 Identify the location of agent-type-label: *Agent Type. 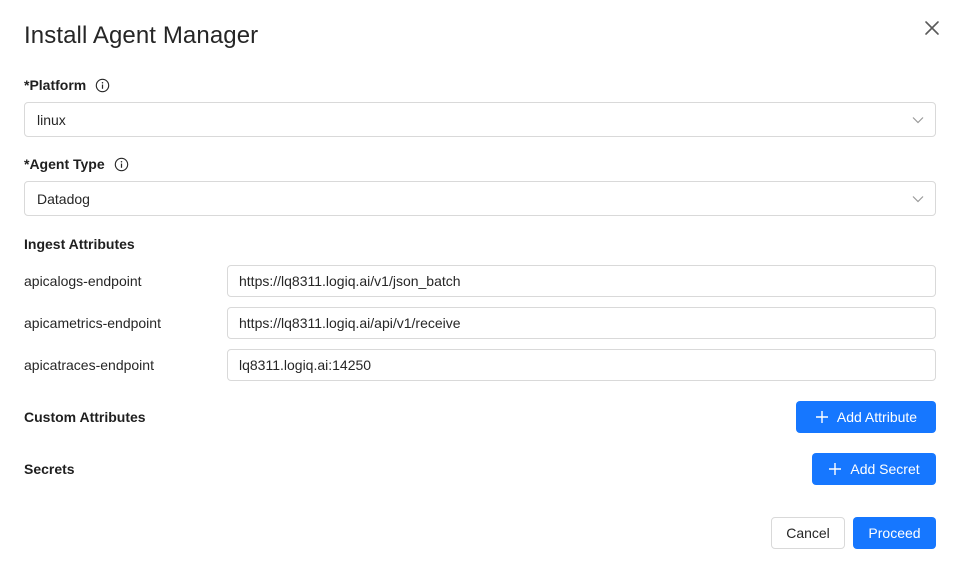
(76, 164).